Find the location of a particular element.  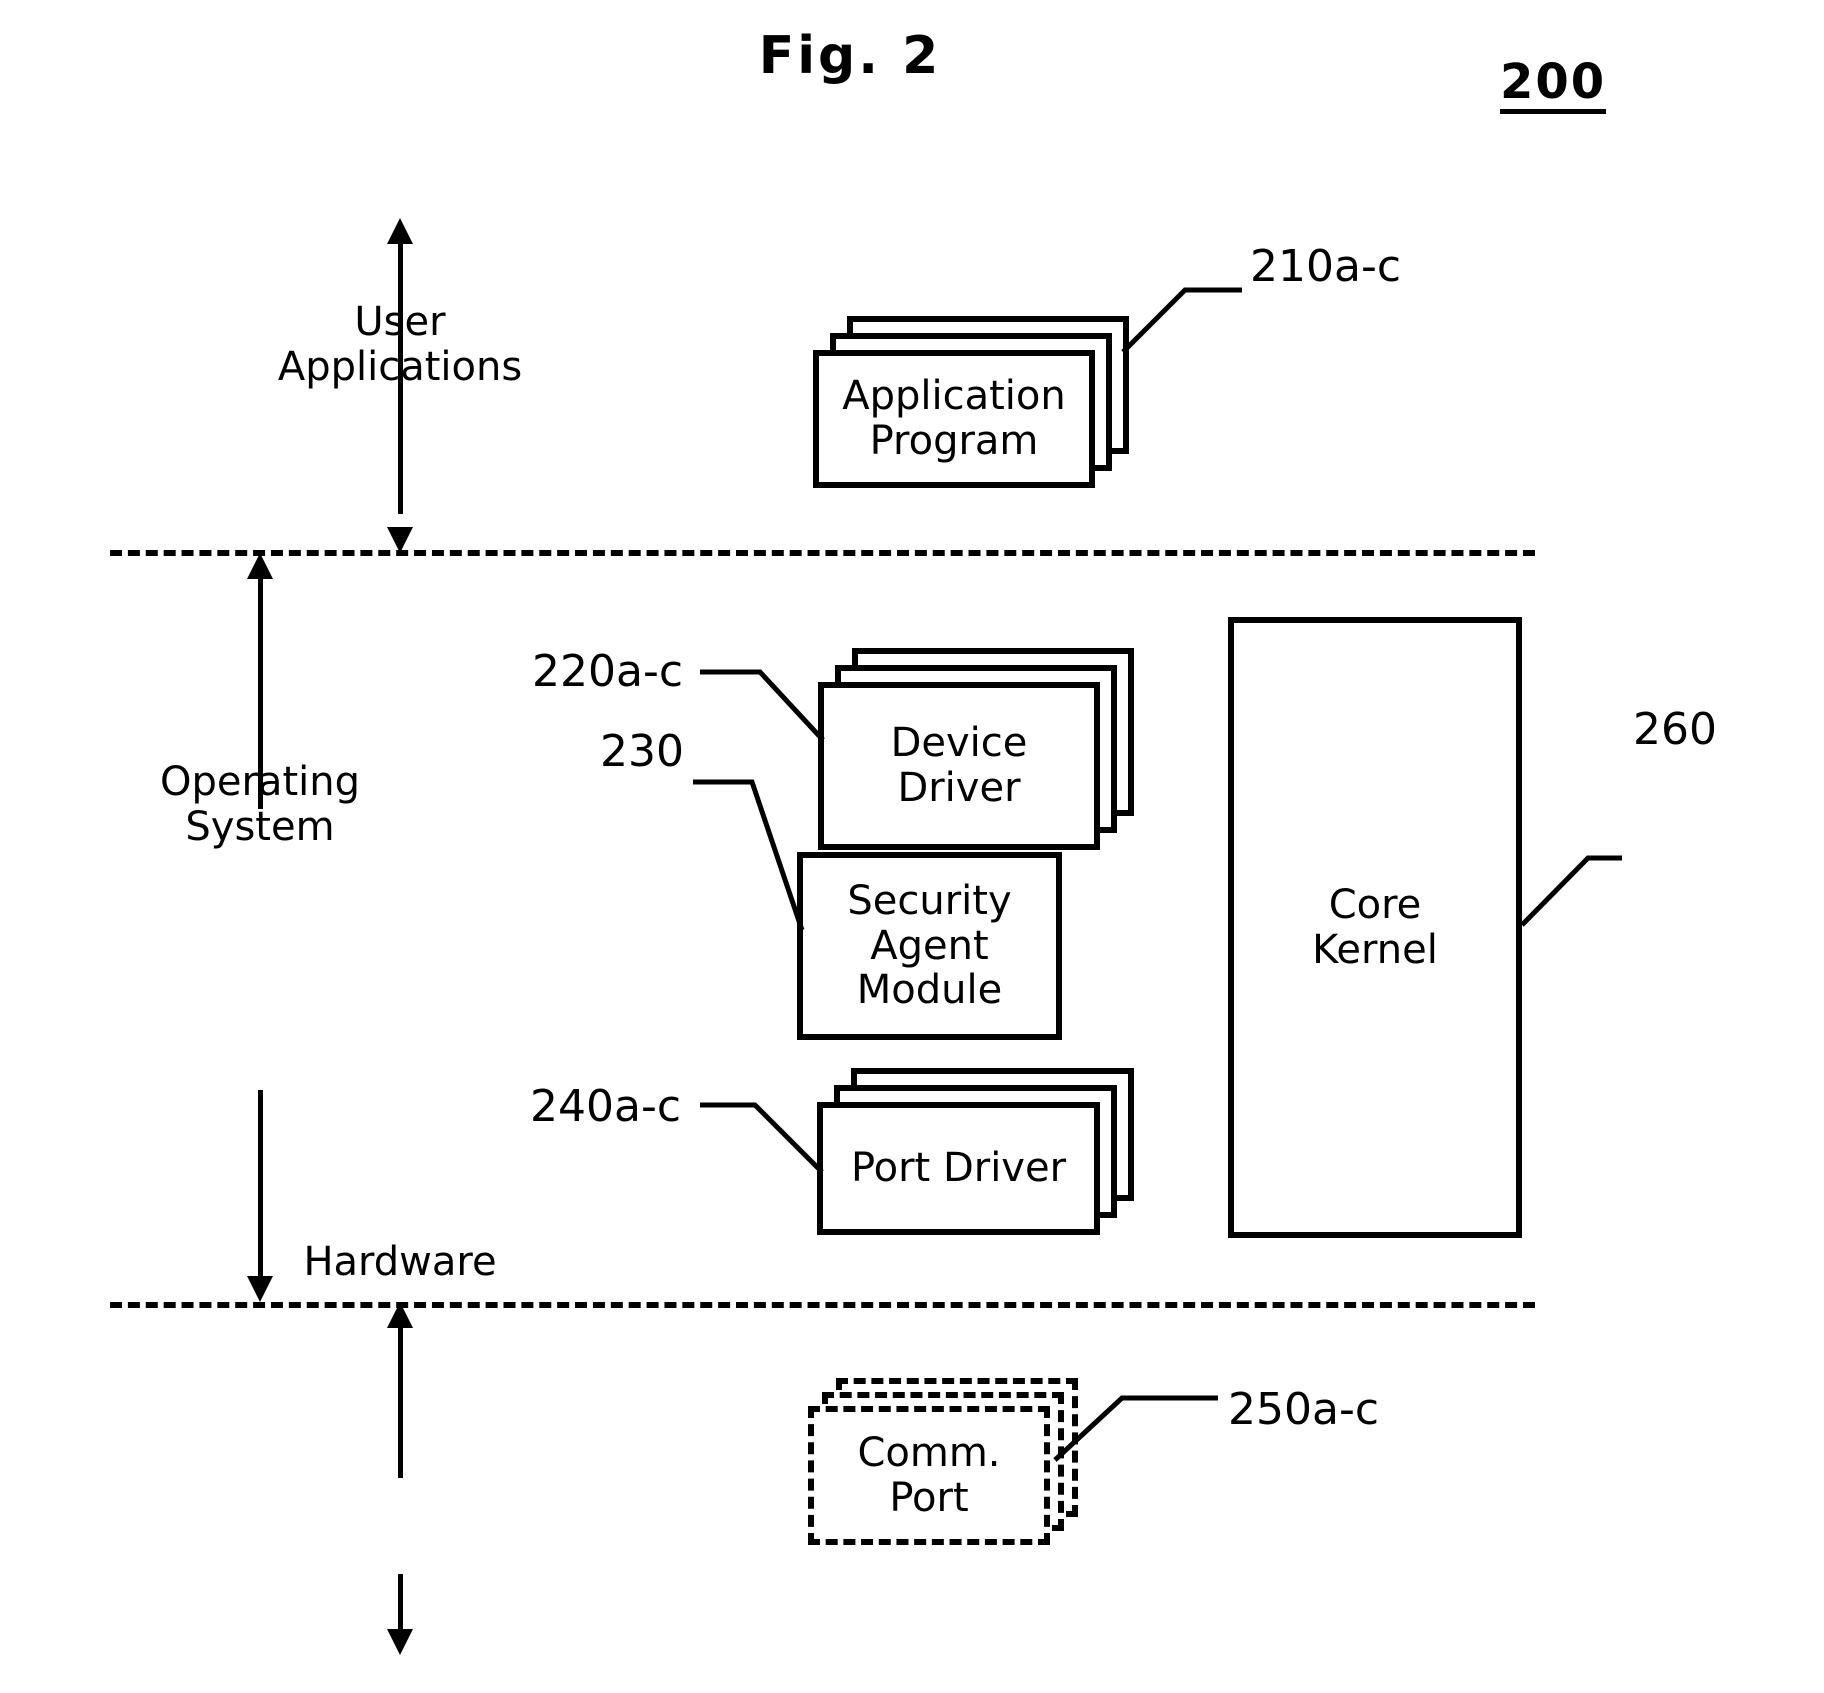

ref-number-240: 240a-c is located at coordinates (606, 1106).